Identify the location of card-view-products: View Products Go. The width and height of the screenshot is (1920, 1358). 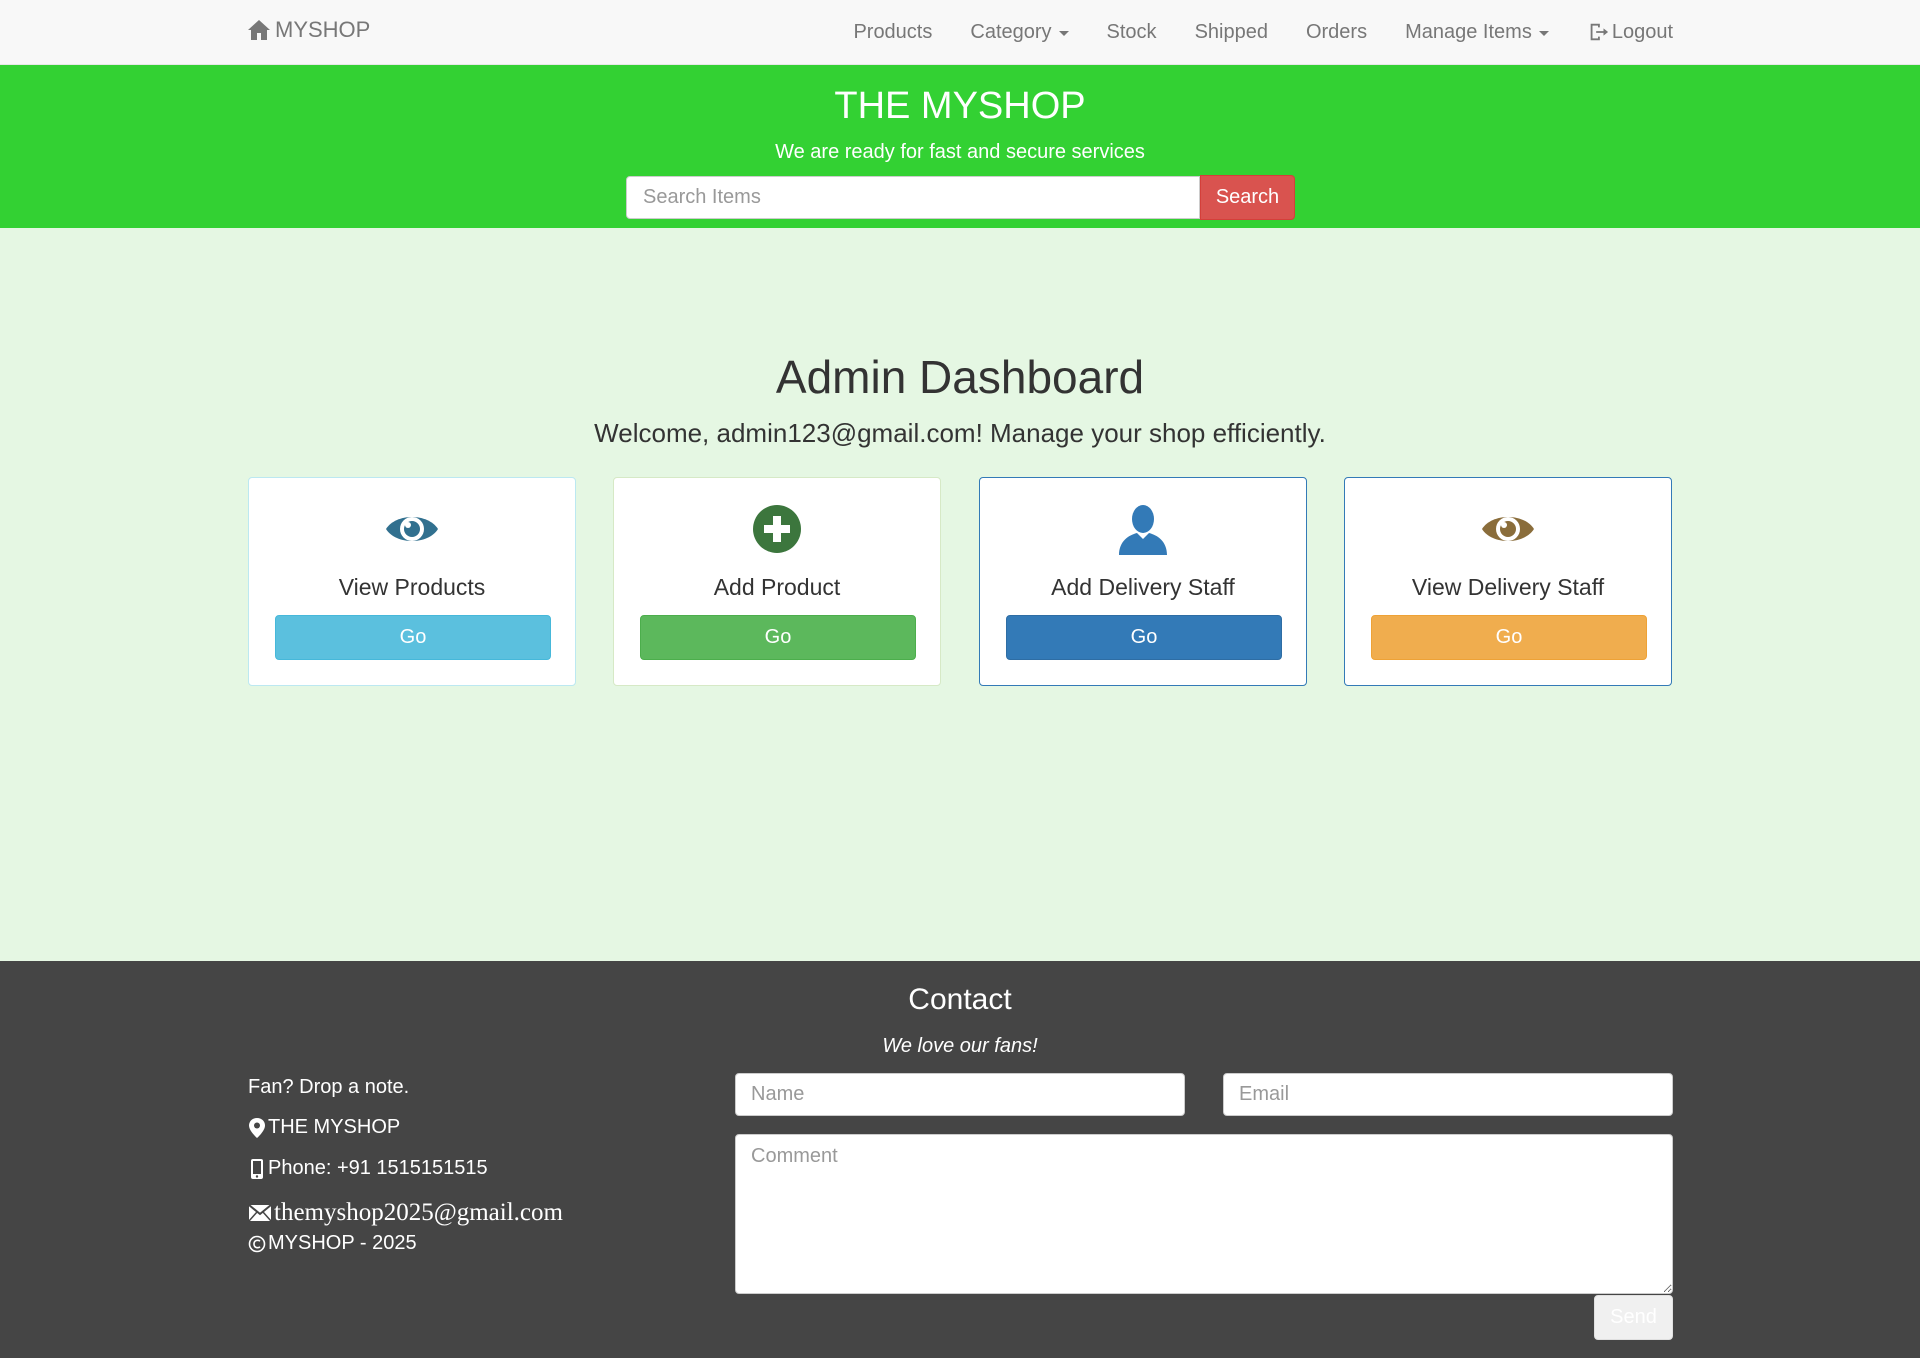
(412, 581).